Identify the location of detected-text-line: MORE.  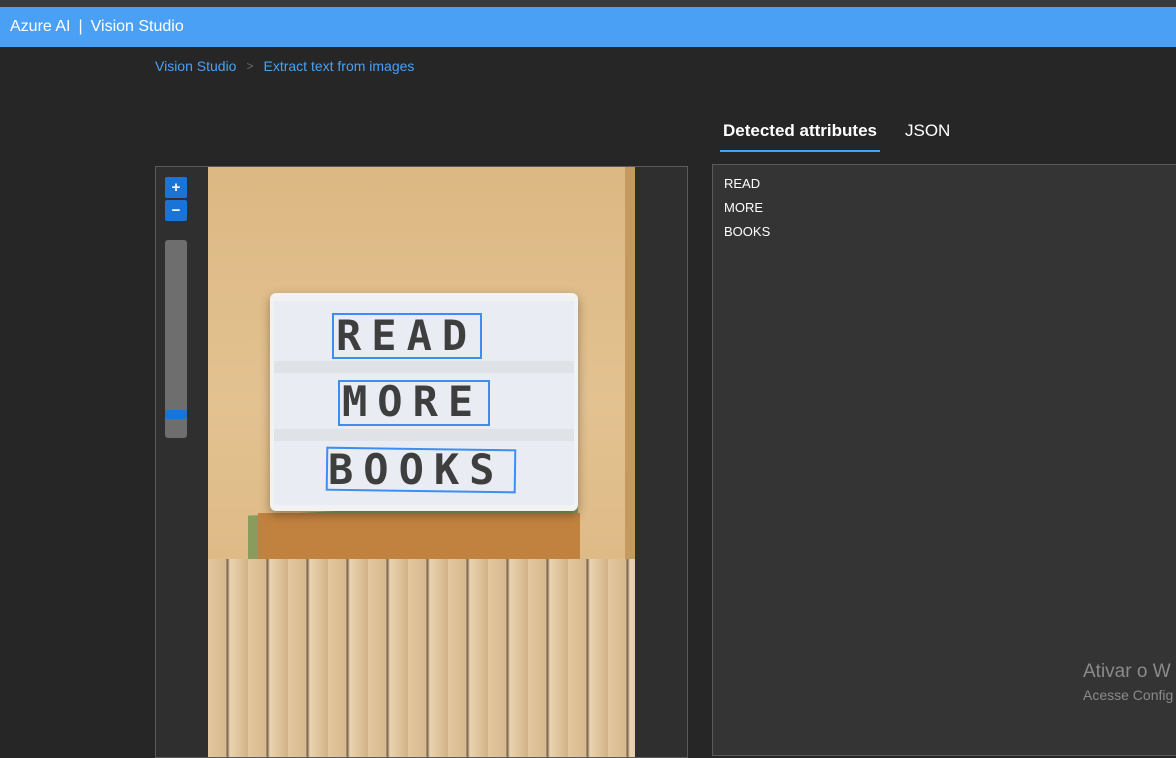
(743, 207).